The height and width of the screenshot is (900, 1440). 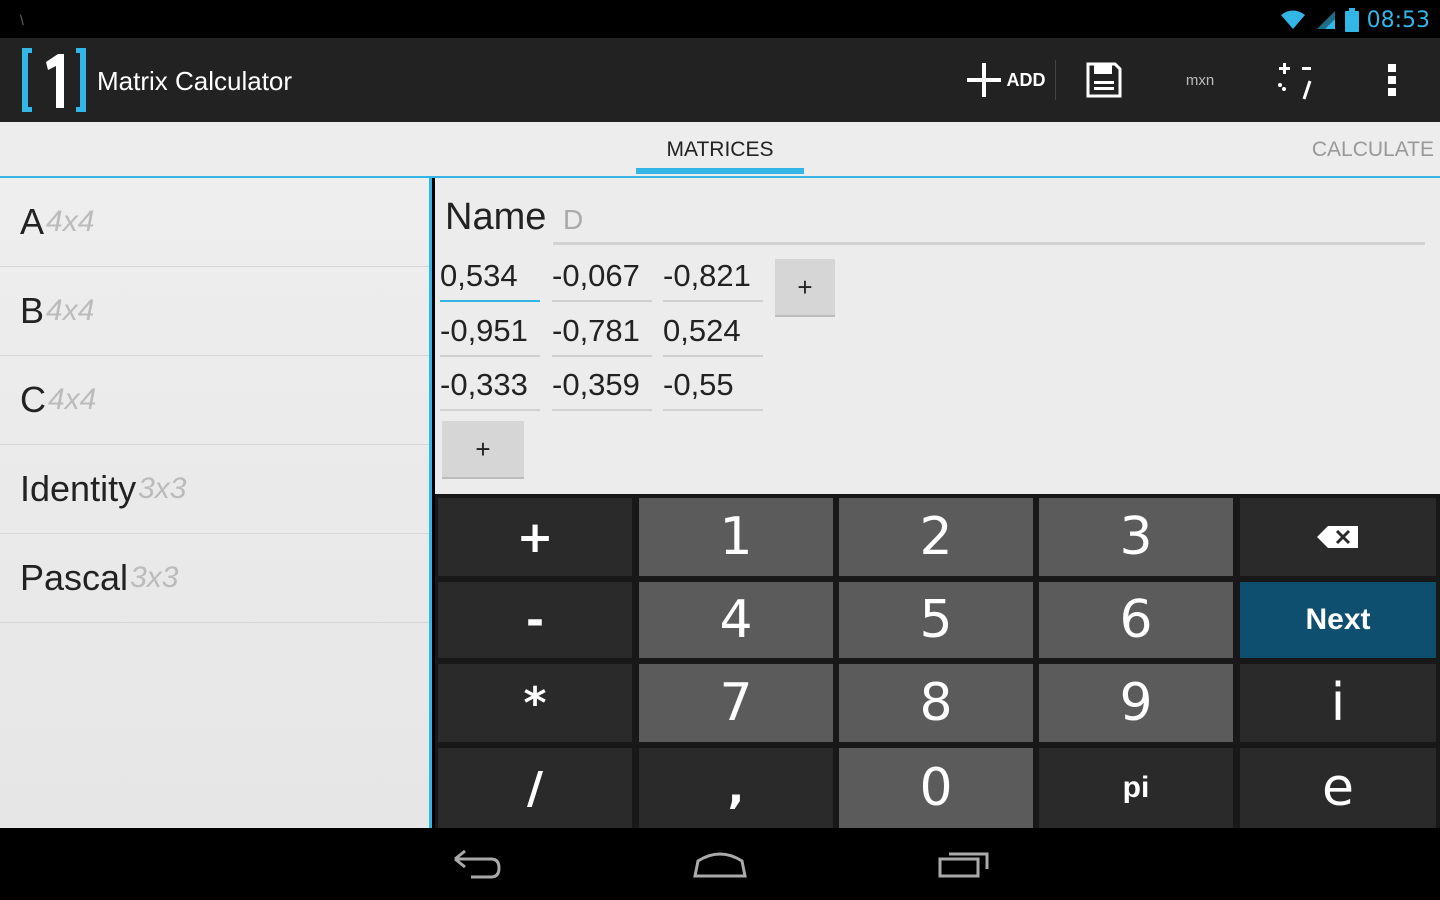 What do you see at coordinates (602, 280) in the screenshot?
I see `matrix-cell: -0,067` at bounding box center [602, 280].